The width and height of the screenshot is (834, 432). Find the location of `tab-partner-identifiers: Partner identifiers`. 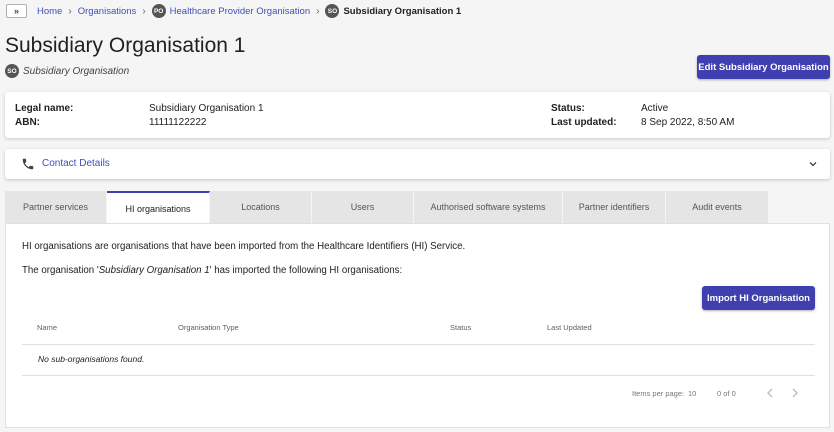

tab-partner-identifiers: Partner identifiers is located at coordinates (614, 207).